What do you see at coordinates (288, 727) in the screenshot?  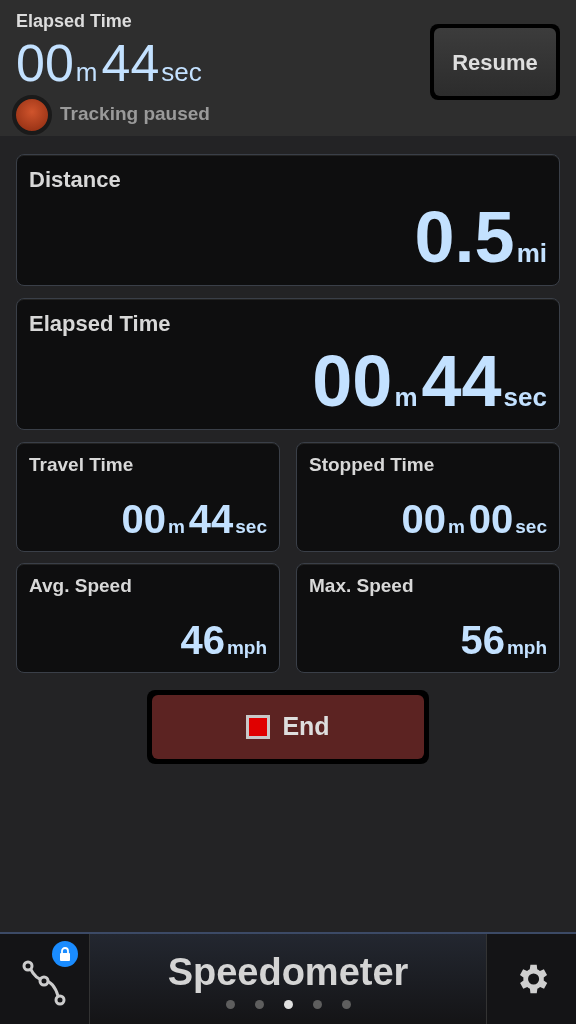 I see `end-button: End` at bounding box center [288, 727].